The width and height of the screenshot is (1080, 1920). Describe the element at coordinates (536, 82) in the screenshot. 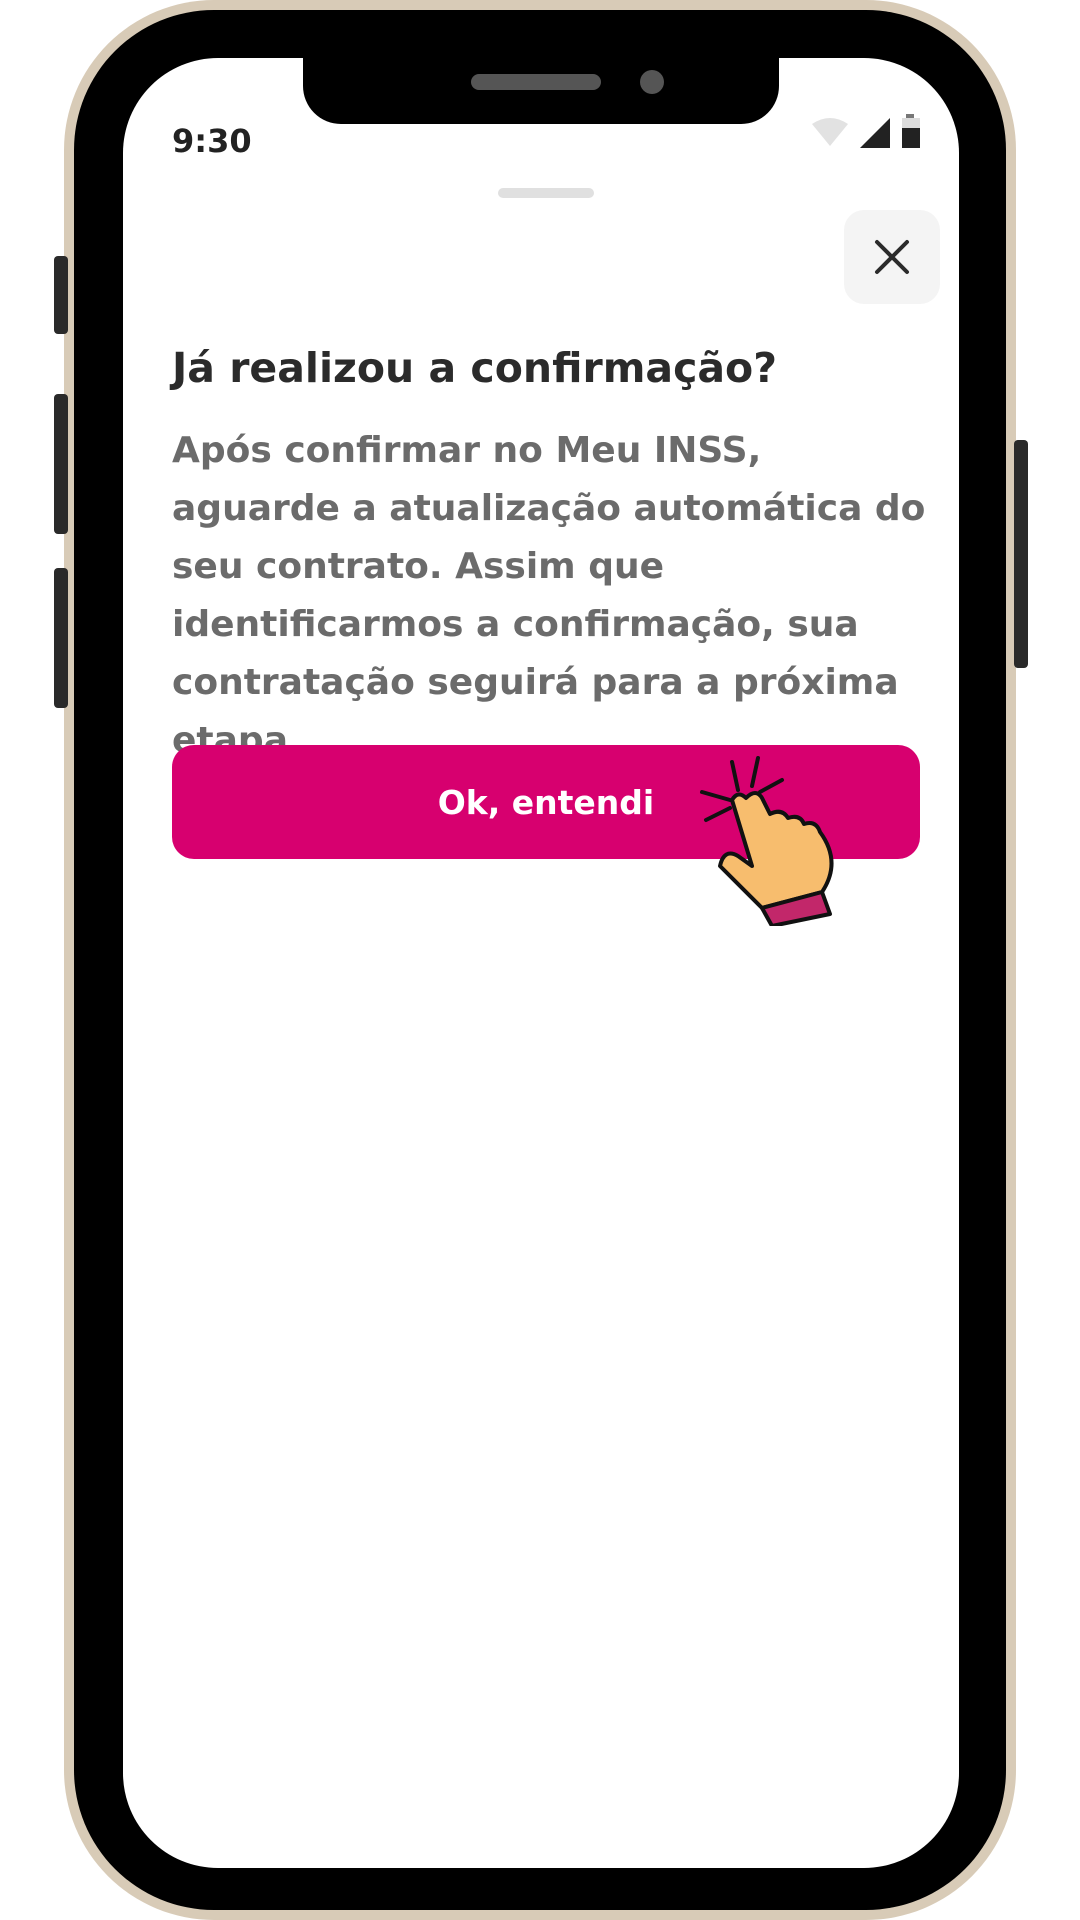

I see `phone-speaker` at that location.